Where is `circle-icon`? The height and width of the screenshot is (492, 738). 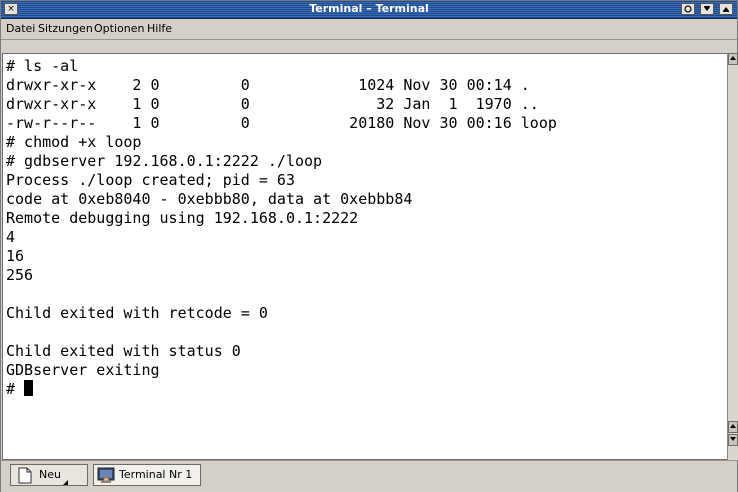
circle-icon is located at coordinates (688, 9).